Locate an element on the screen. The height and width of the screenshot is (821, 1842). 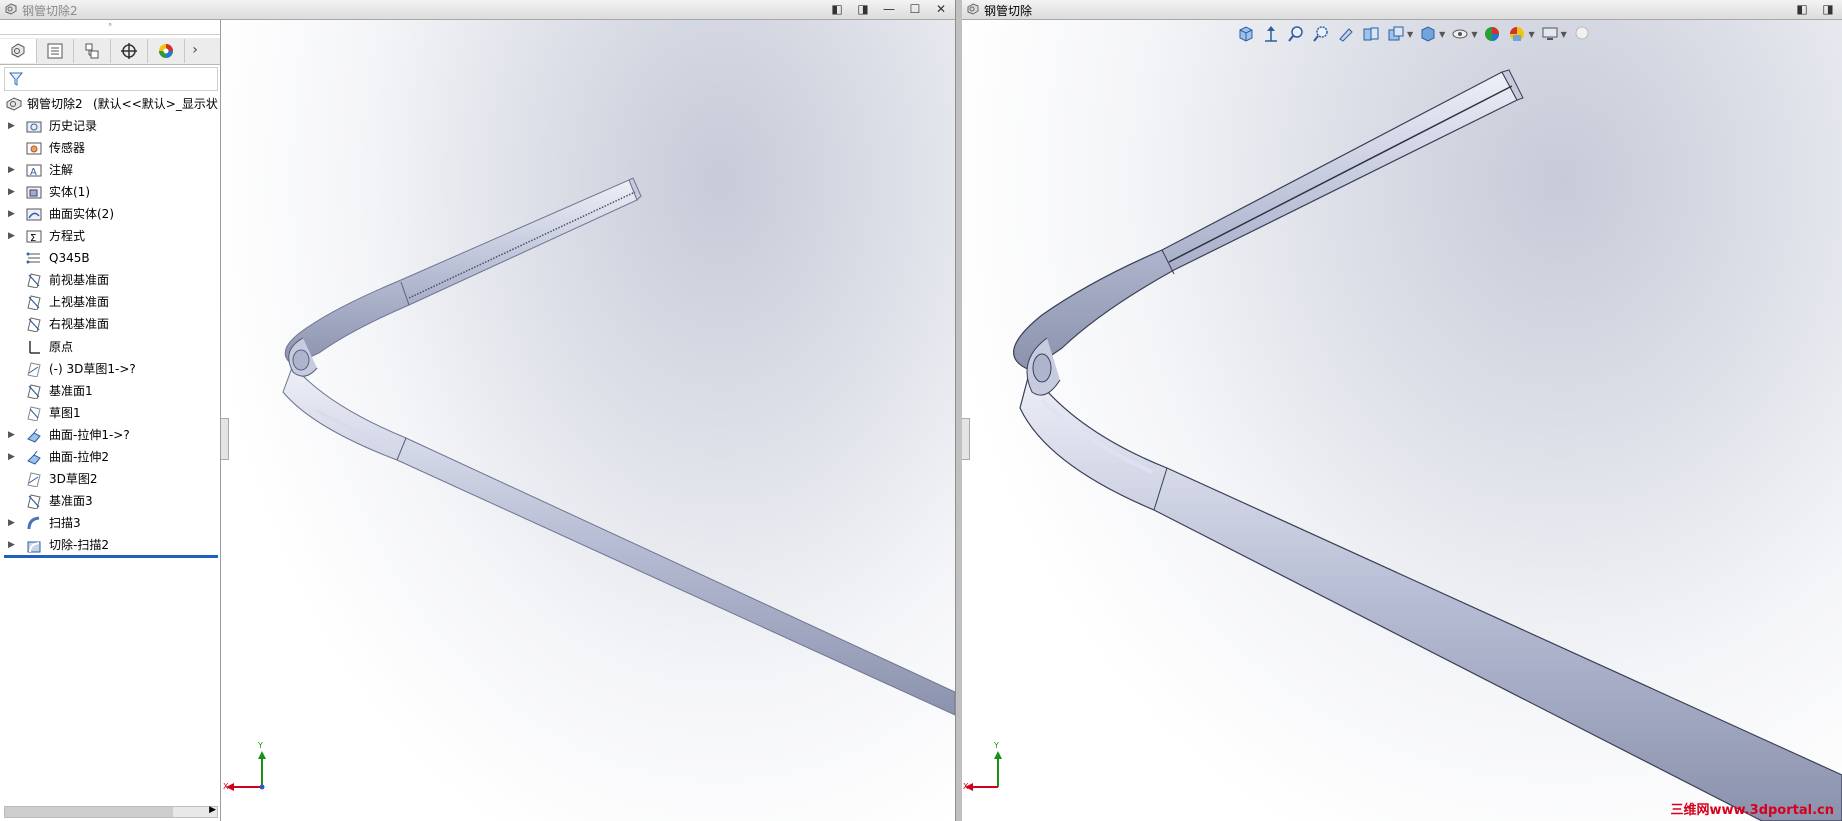
zoom-to-area-icon is located at coordinates (1321, 34).